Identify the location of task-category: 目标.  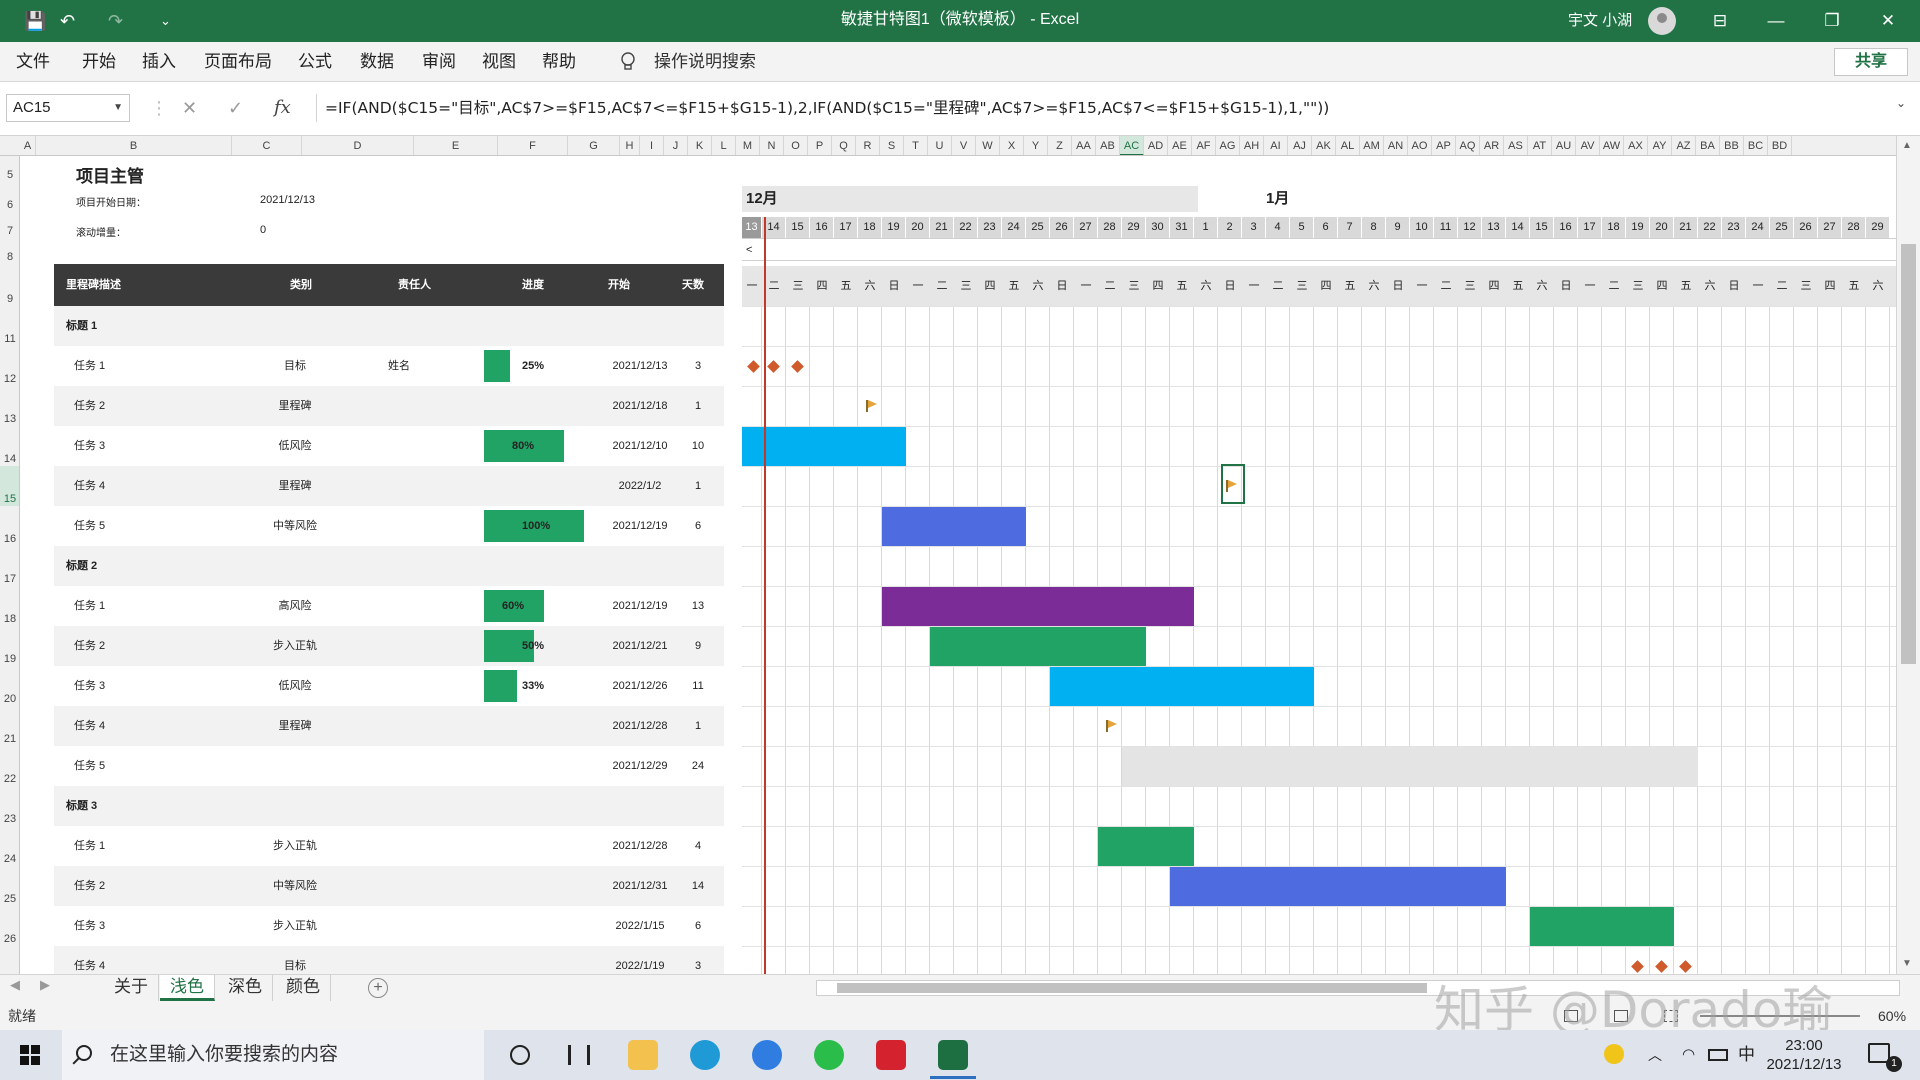
(295, 366).